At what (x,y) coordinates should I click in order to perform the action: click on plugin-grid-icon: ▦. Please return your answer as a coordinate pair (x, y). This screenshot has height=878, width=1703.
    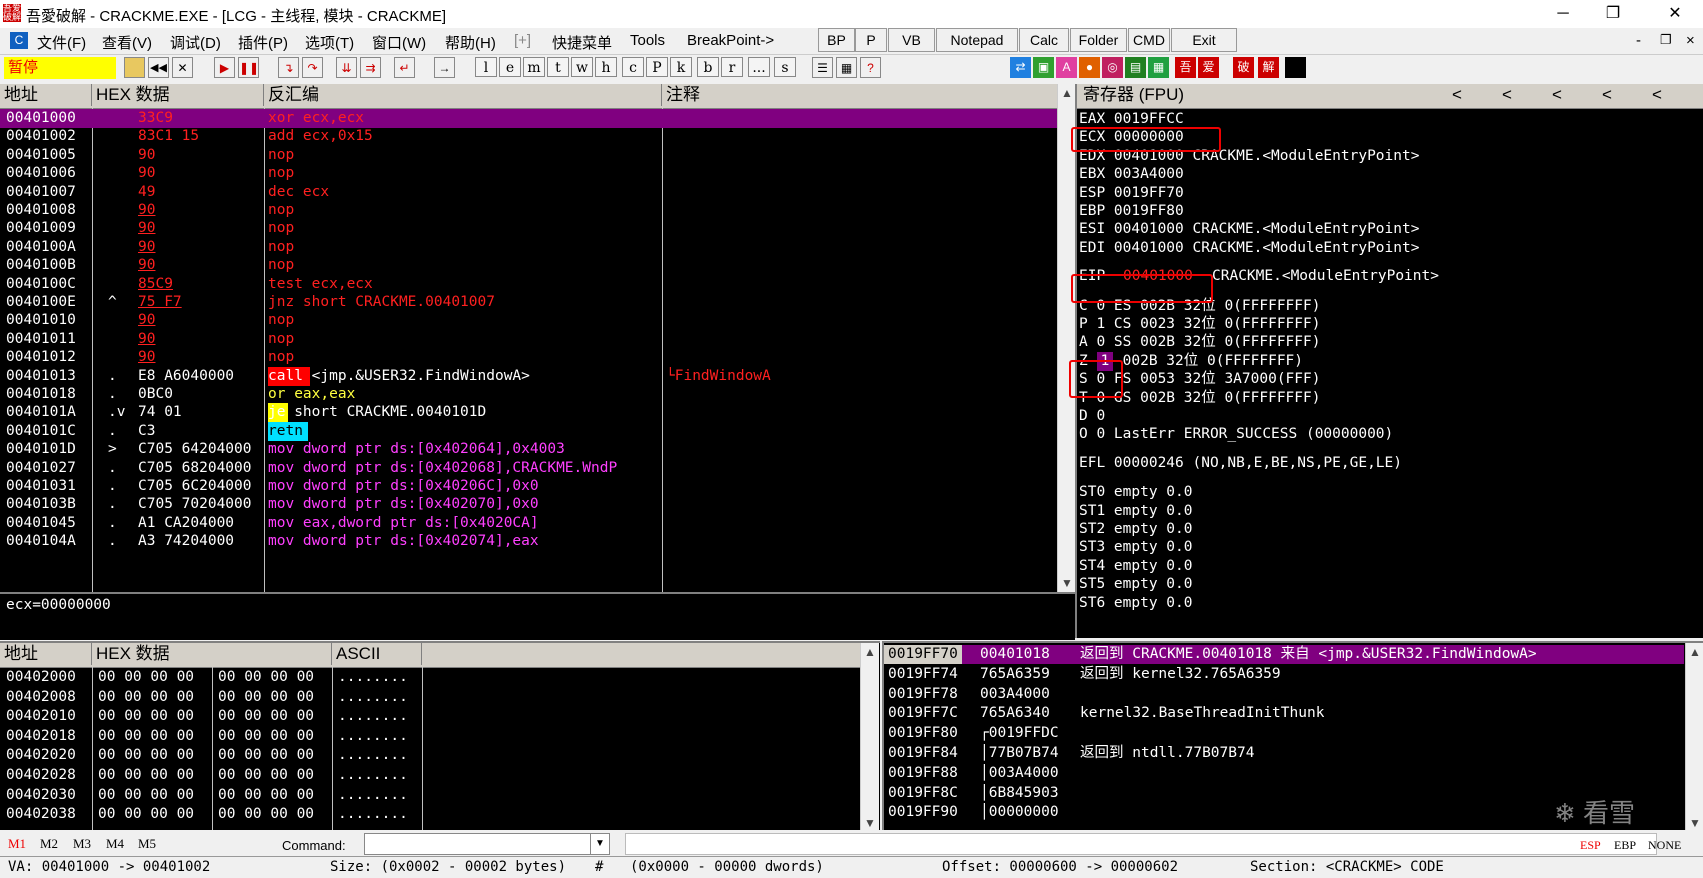
    Looking at the image, I should click on (1158, 67).